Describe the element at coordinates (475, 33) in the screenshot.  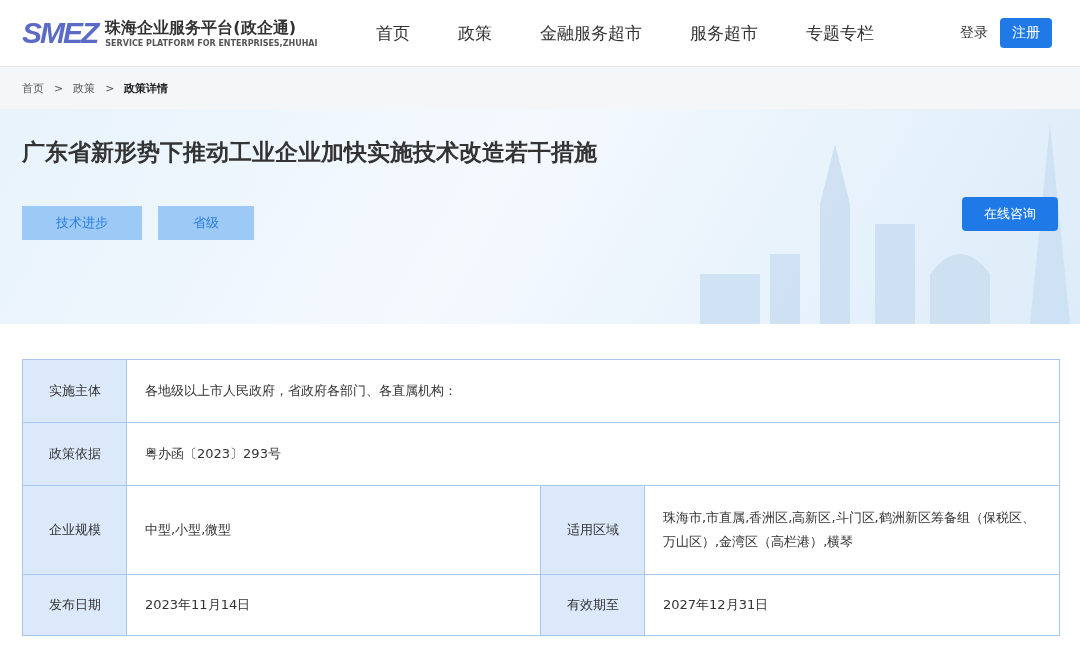
I see `nav-link: 政策` at that location.